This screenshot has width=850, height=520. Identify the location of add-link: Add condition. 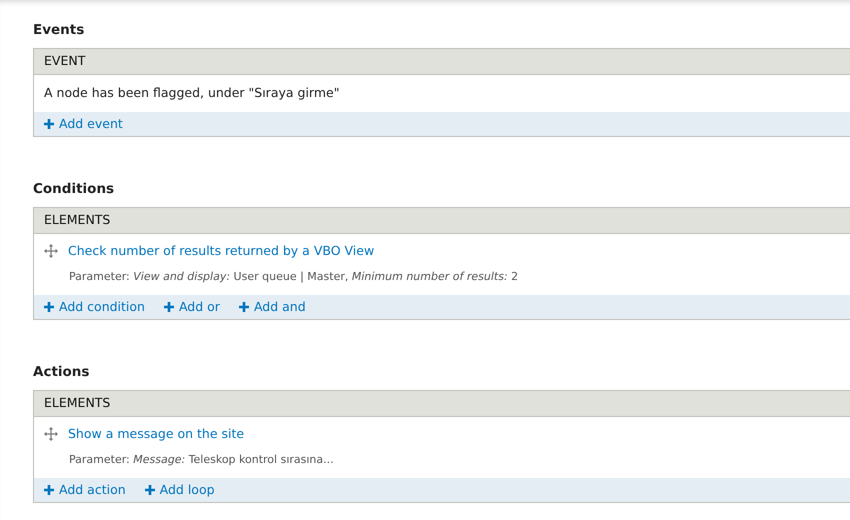
(94, 307).